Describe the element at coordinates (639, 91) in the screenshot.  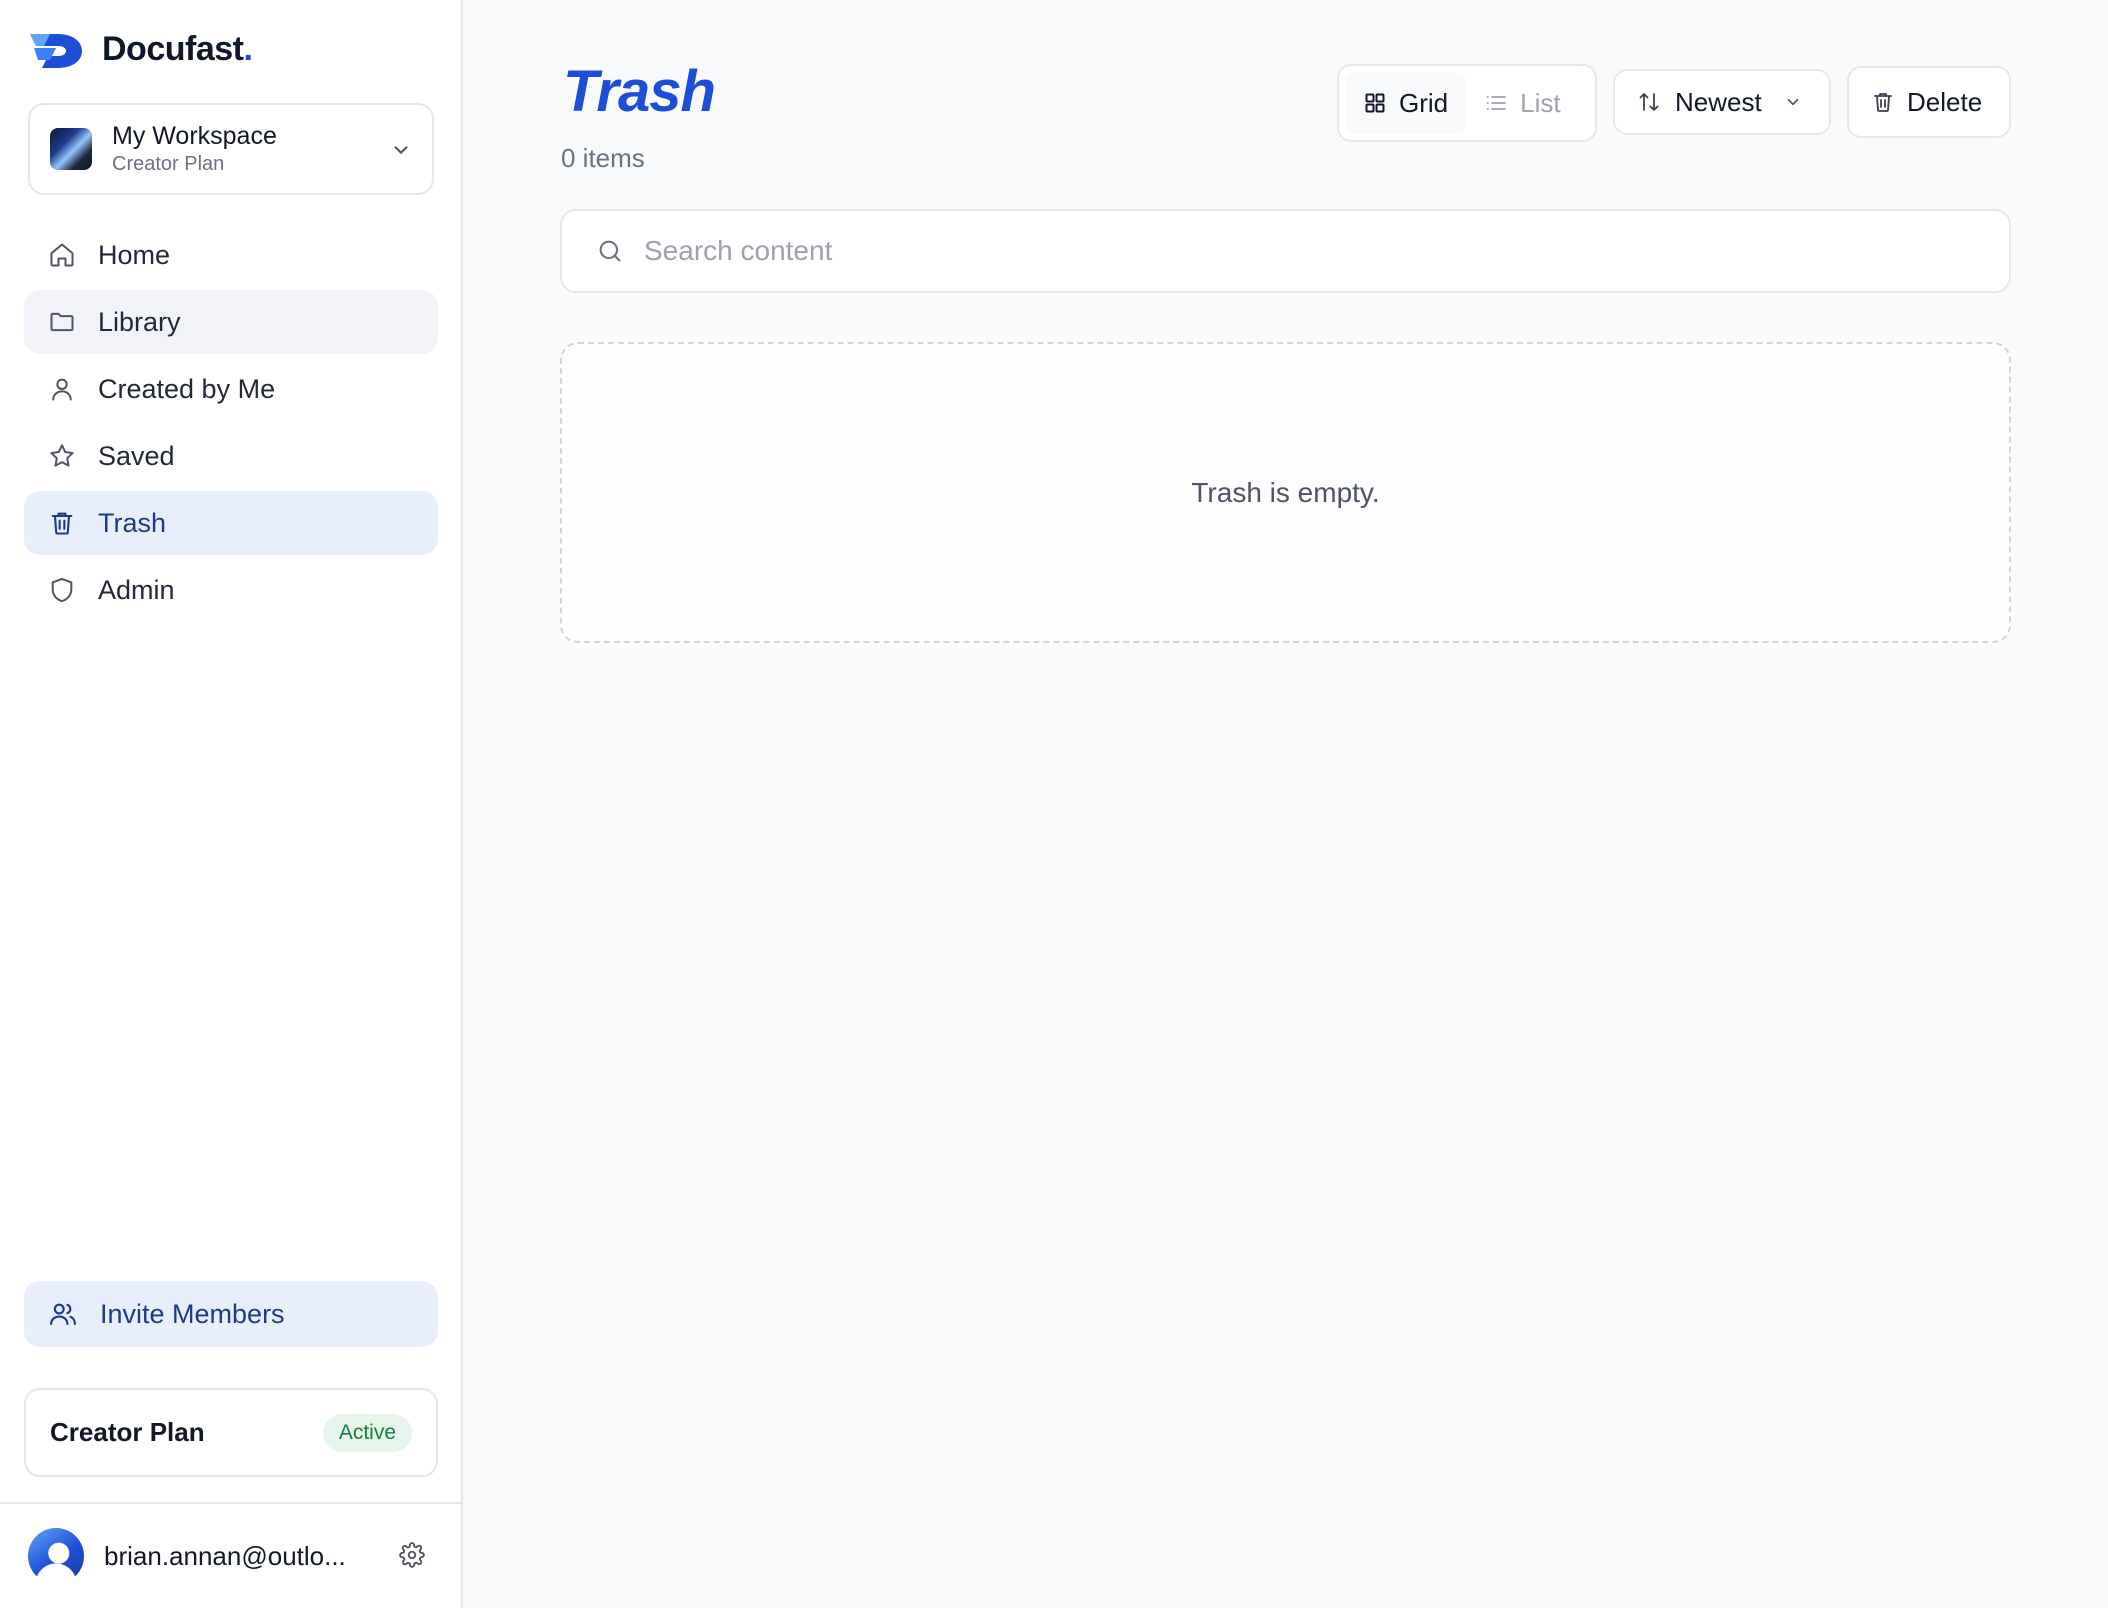
I see `page-title: Trash` at that location.